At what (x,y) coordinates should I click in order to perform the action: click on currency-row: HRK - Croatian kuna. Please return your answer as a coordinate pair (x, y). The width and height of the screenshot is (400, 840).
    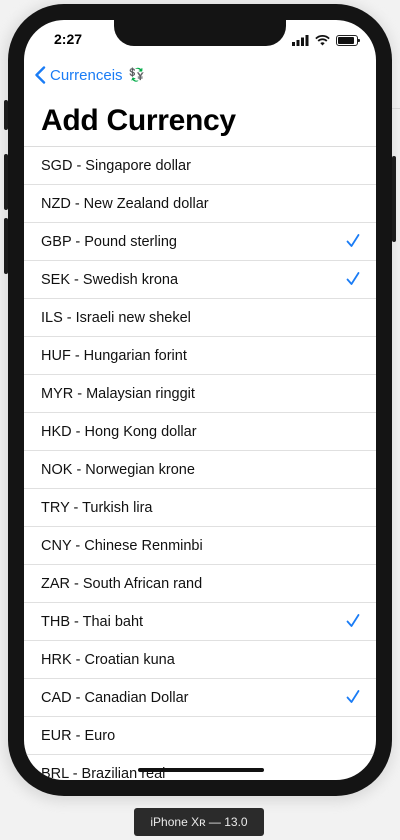
    Looking at the image, I should click on (200, 660).